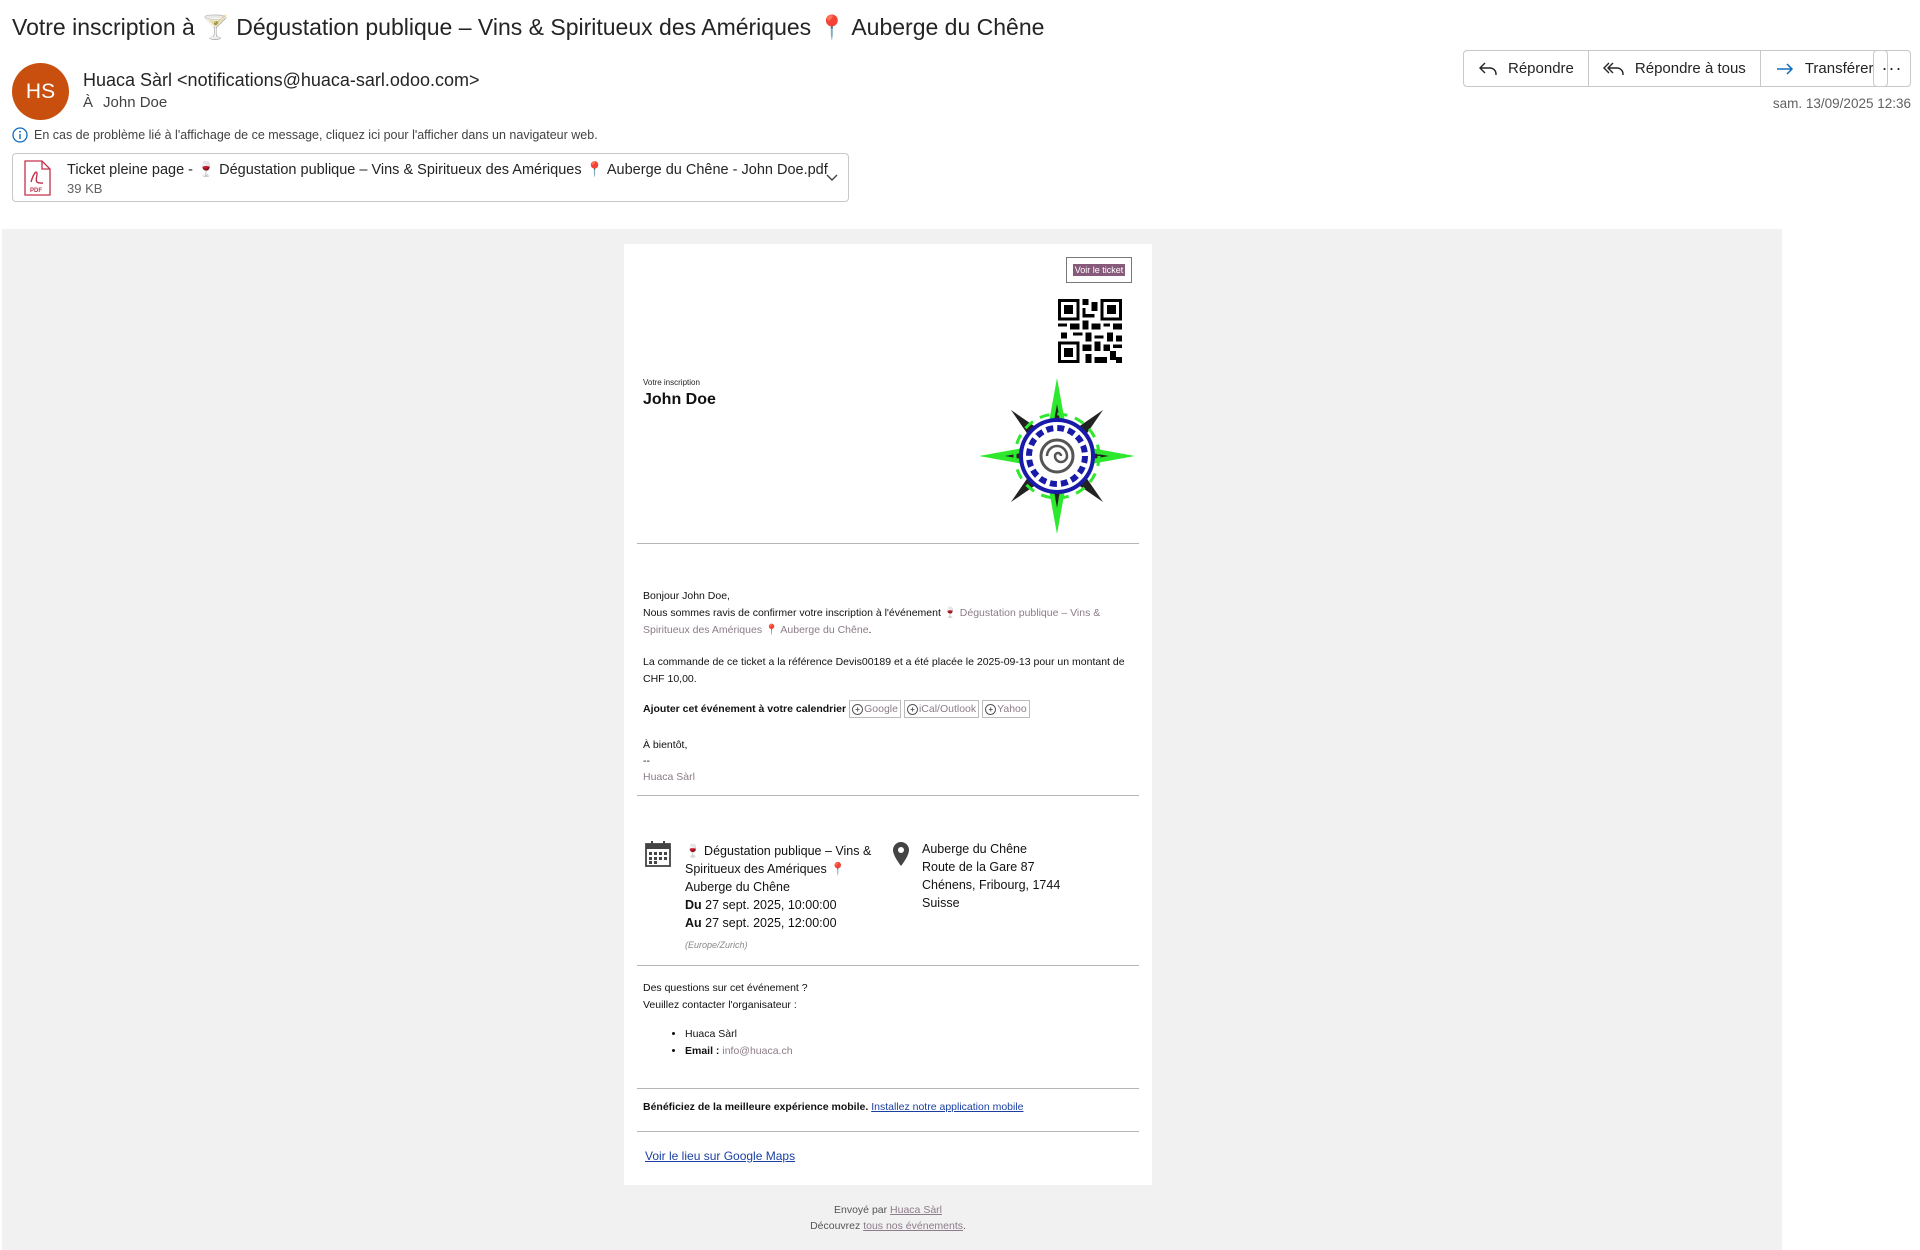 The height and width of the screenshot is (1250, 1920). I want to click on info-icon, so click(20, 135).